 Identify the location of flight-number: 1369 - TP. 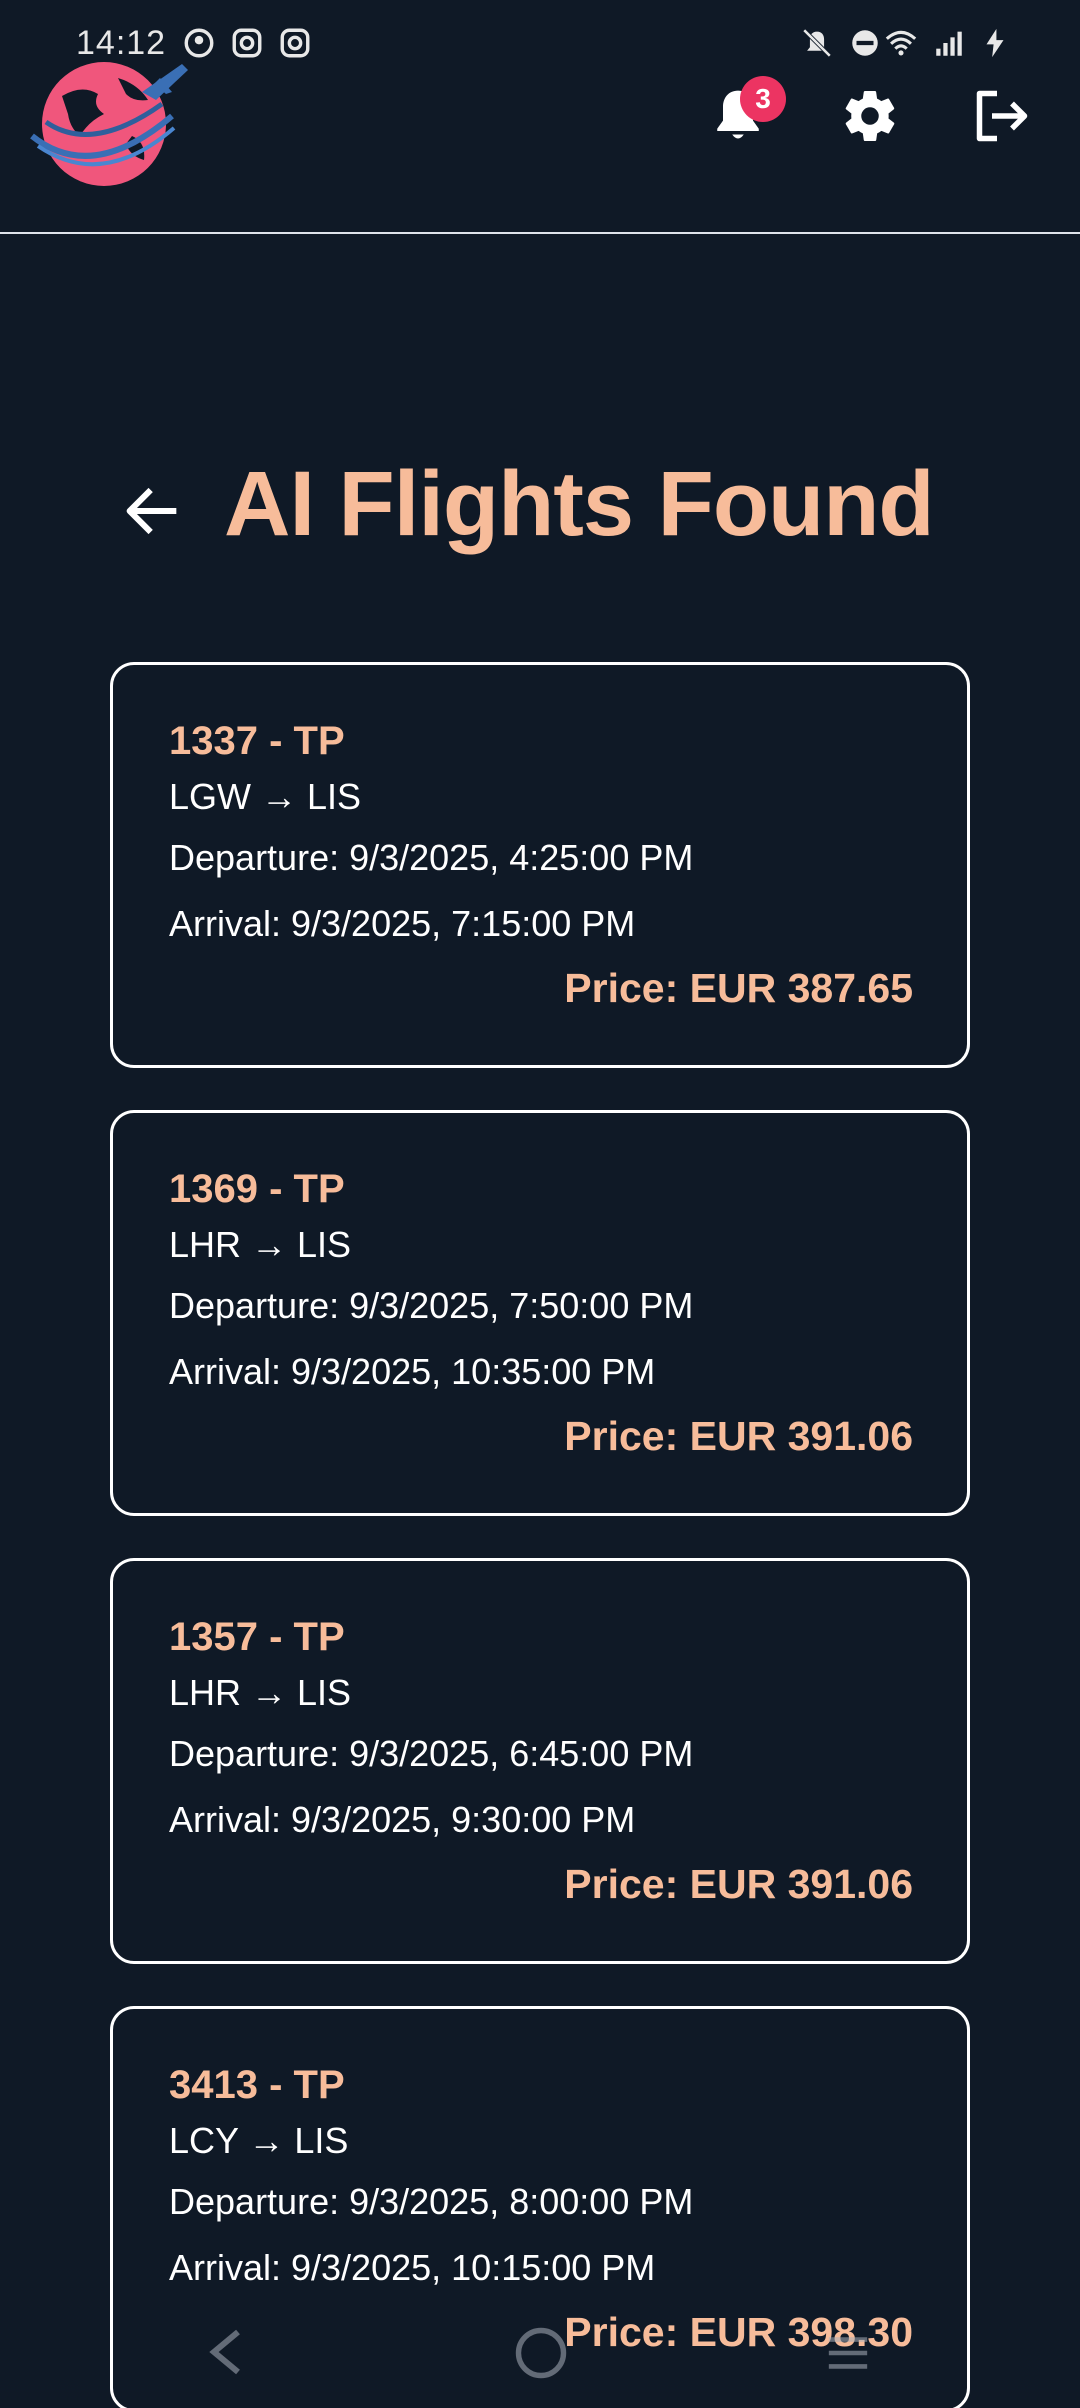
(257, 1189).